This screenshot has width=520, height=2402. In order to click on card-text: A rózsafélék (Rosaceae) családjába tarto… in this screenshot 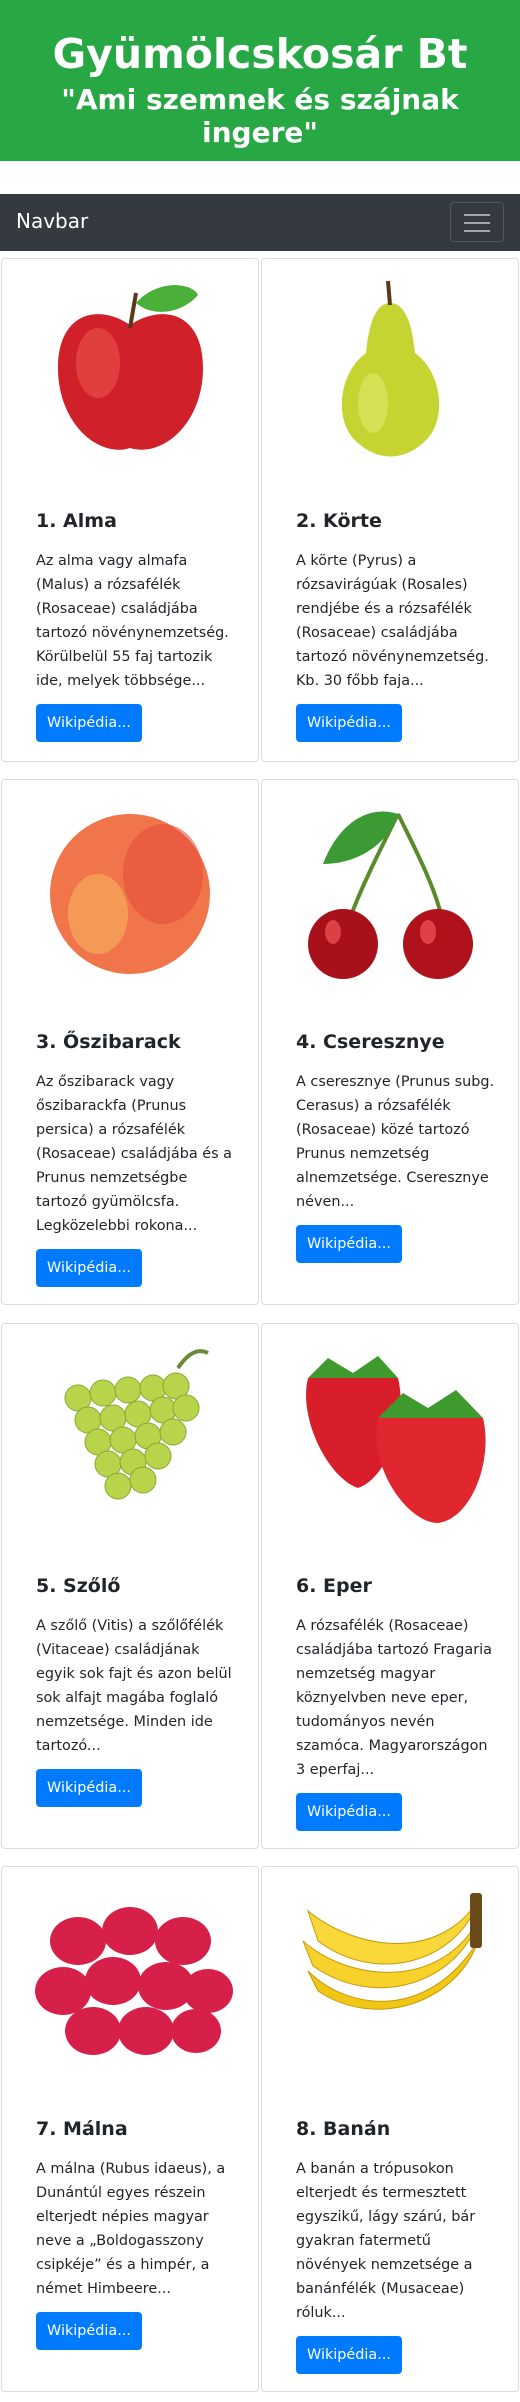, I will do `click(394, 1698)`.